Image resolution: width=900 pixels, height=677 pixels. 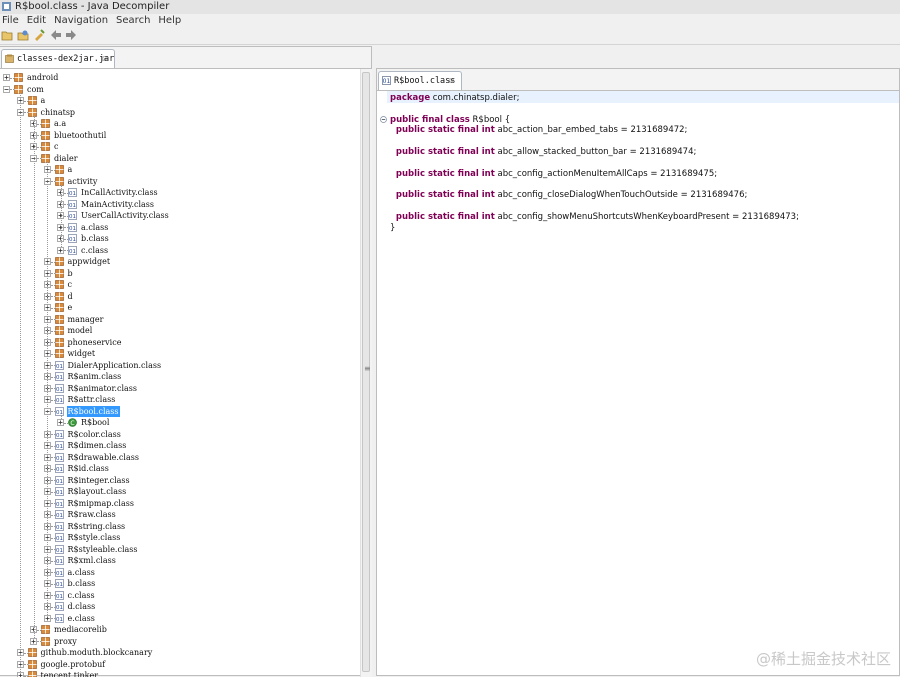 What do you see at coordinates (185, 58) in the screenshot?
I see `left-tab-bar: classes-dex2jar.jar ☒` at bounding box center [185, 58].